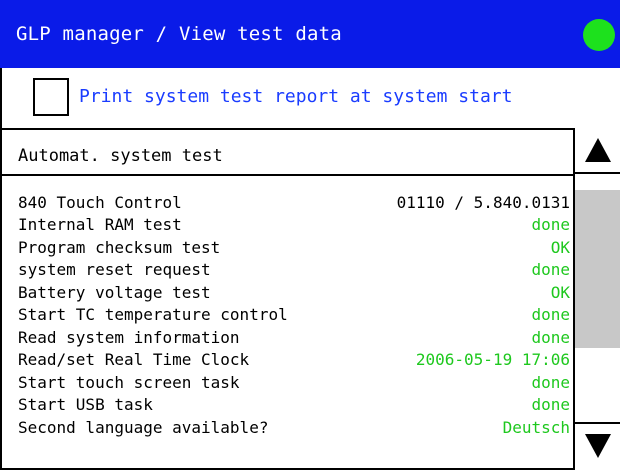 The height and width of the screenshot is (470, 620). Describe the element at coordinates (153, 315) in the screenshot. I see `test-name: Start TC temperature control` at that location.